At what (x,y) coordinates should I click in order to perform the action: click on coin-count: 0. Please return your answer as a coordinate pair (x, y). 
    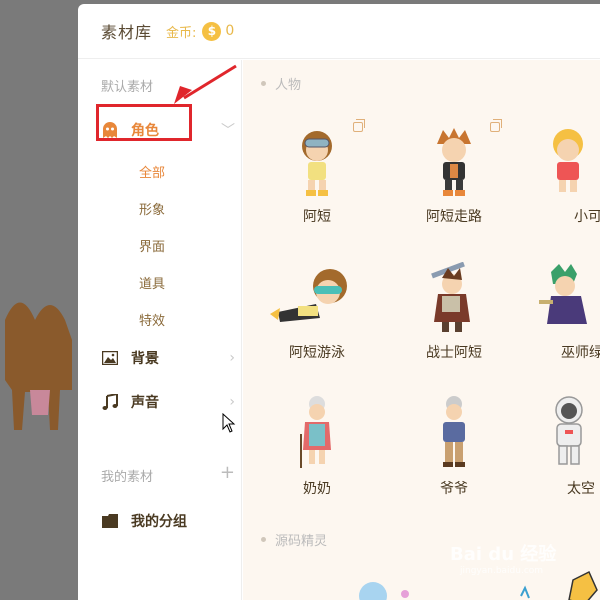
    Looking at the image, I should click on (230, 31).